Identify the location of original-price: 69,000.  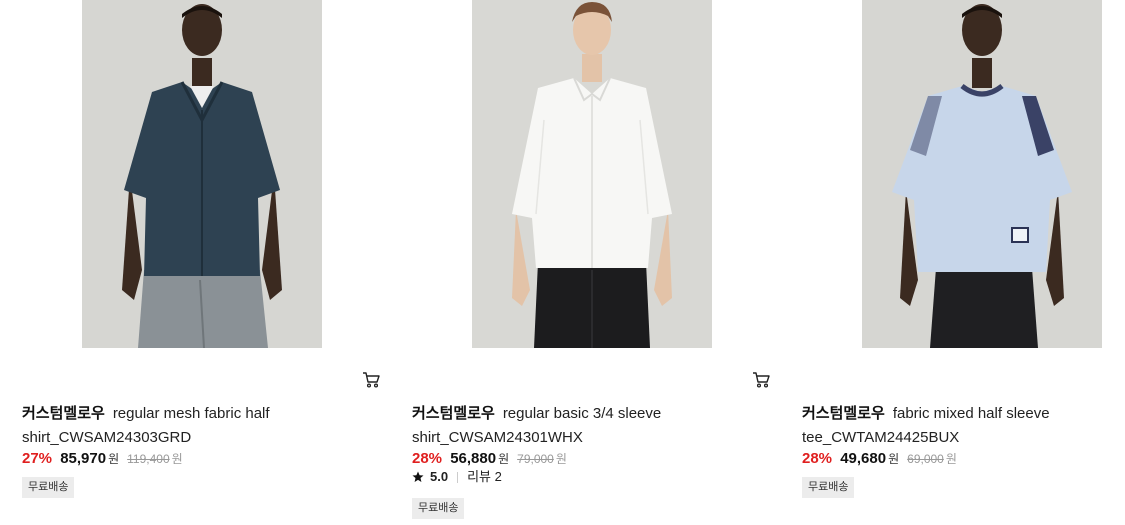
(925, 459).